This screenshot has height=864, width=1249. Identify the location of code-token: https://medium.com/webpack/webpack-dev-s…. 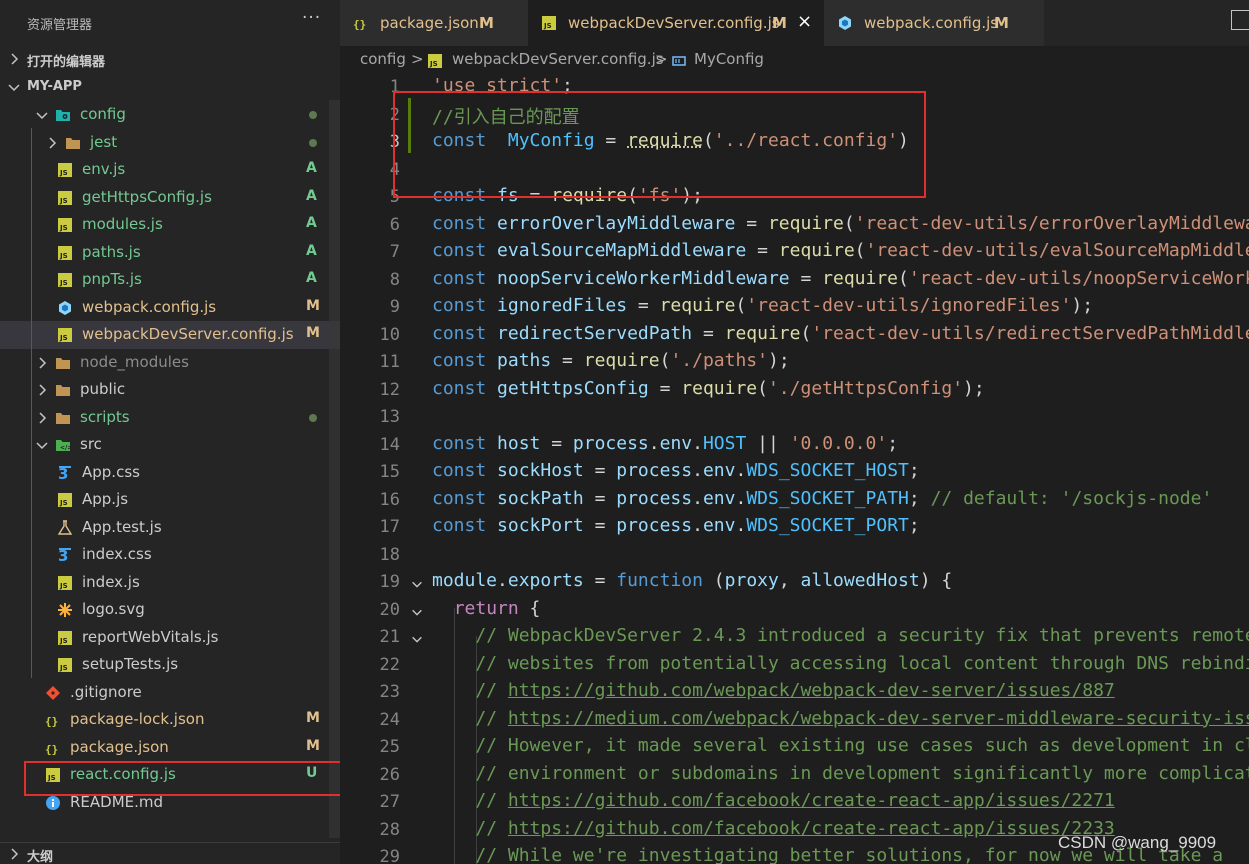
(878, 718).